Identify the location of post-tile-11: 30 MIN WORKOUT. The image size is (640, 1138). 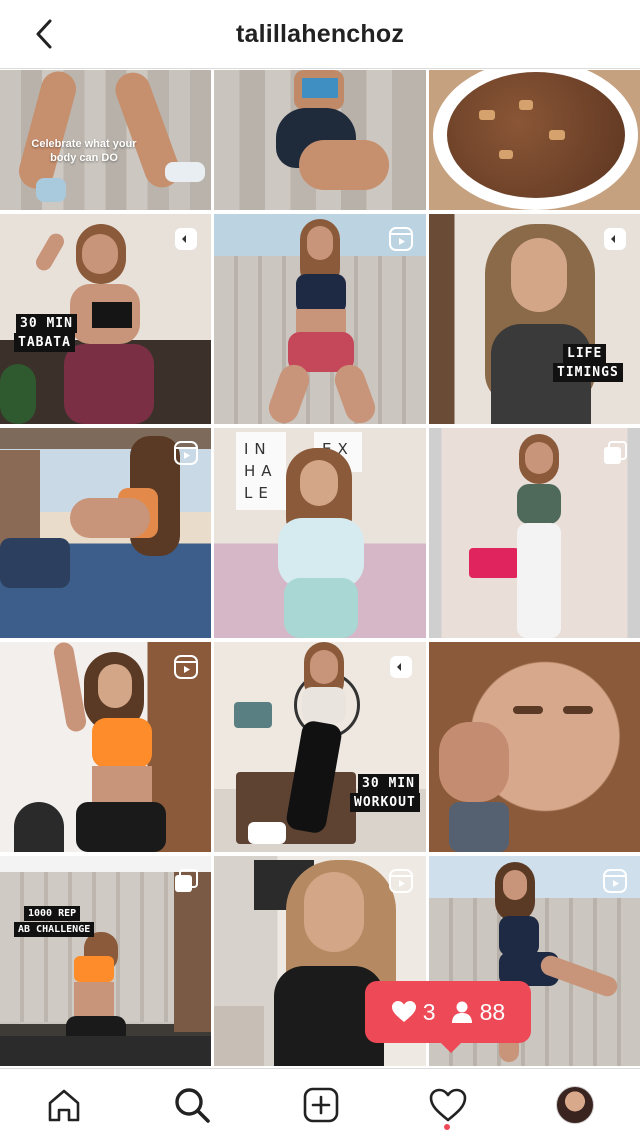
(320, 747).